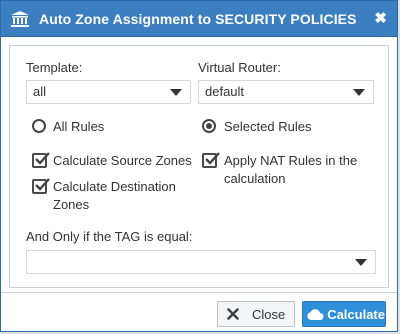 The height and width of the screenshot is (334, 400). I want to click on calculate-button: Calculate, so click(344, 314).